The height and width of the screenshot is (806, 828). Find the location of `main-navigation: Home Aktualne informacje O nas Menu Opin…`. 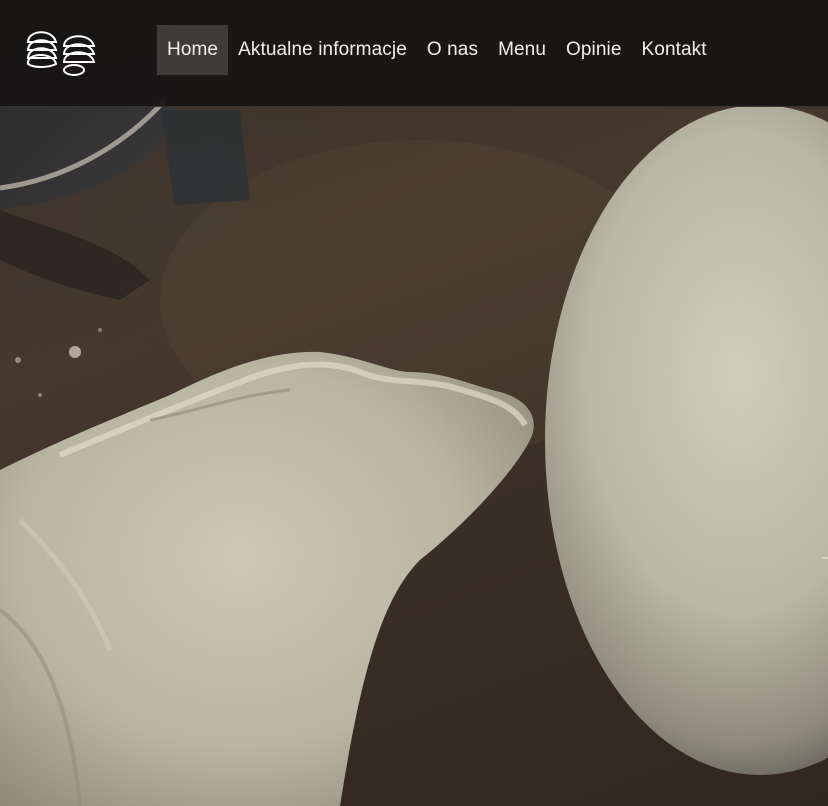

main-navigation: Home Aktualne informacje O nas Menu Opin… is located at coordinates (437, 50).